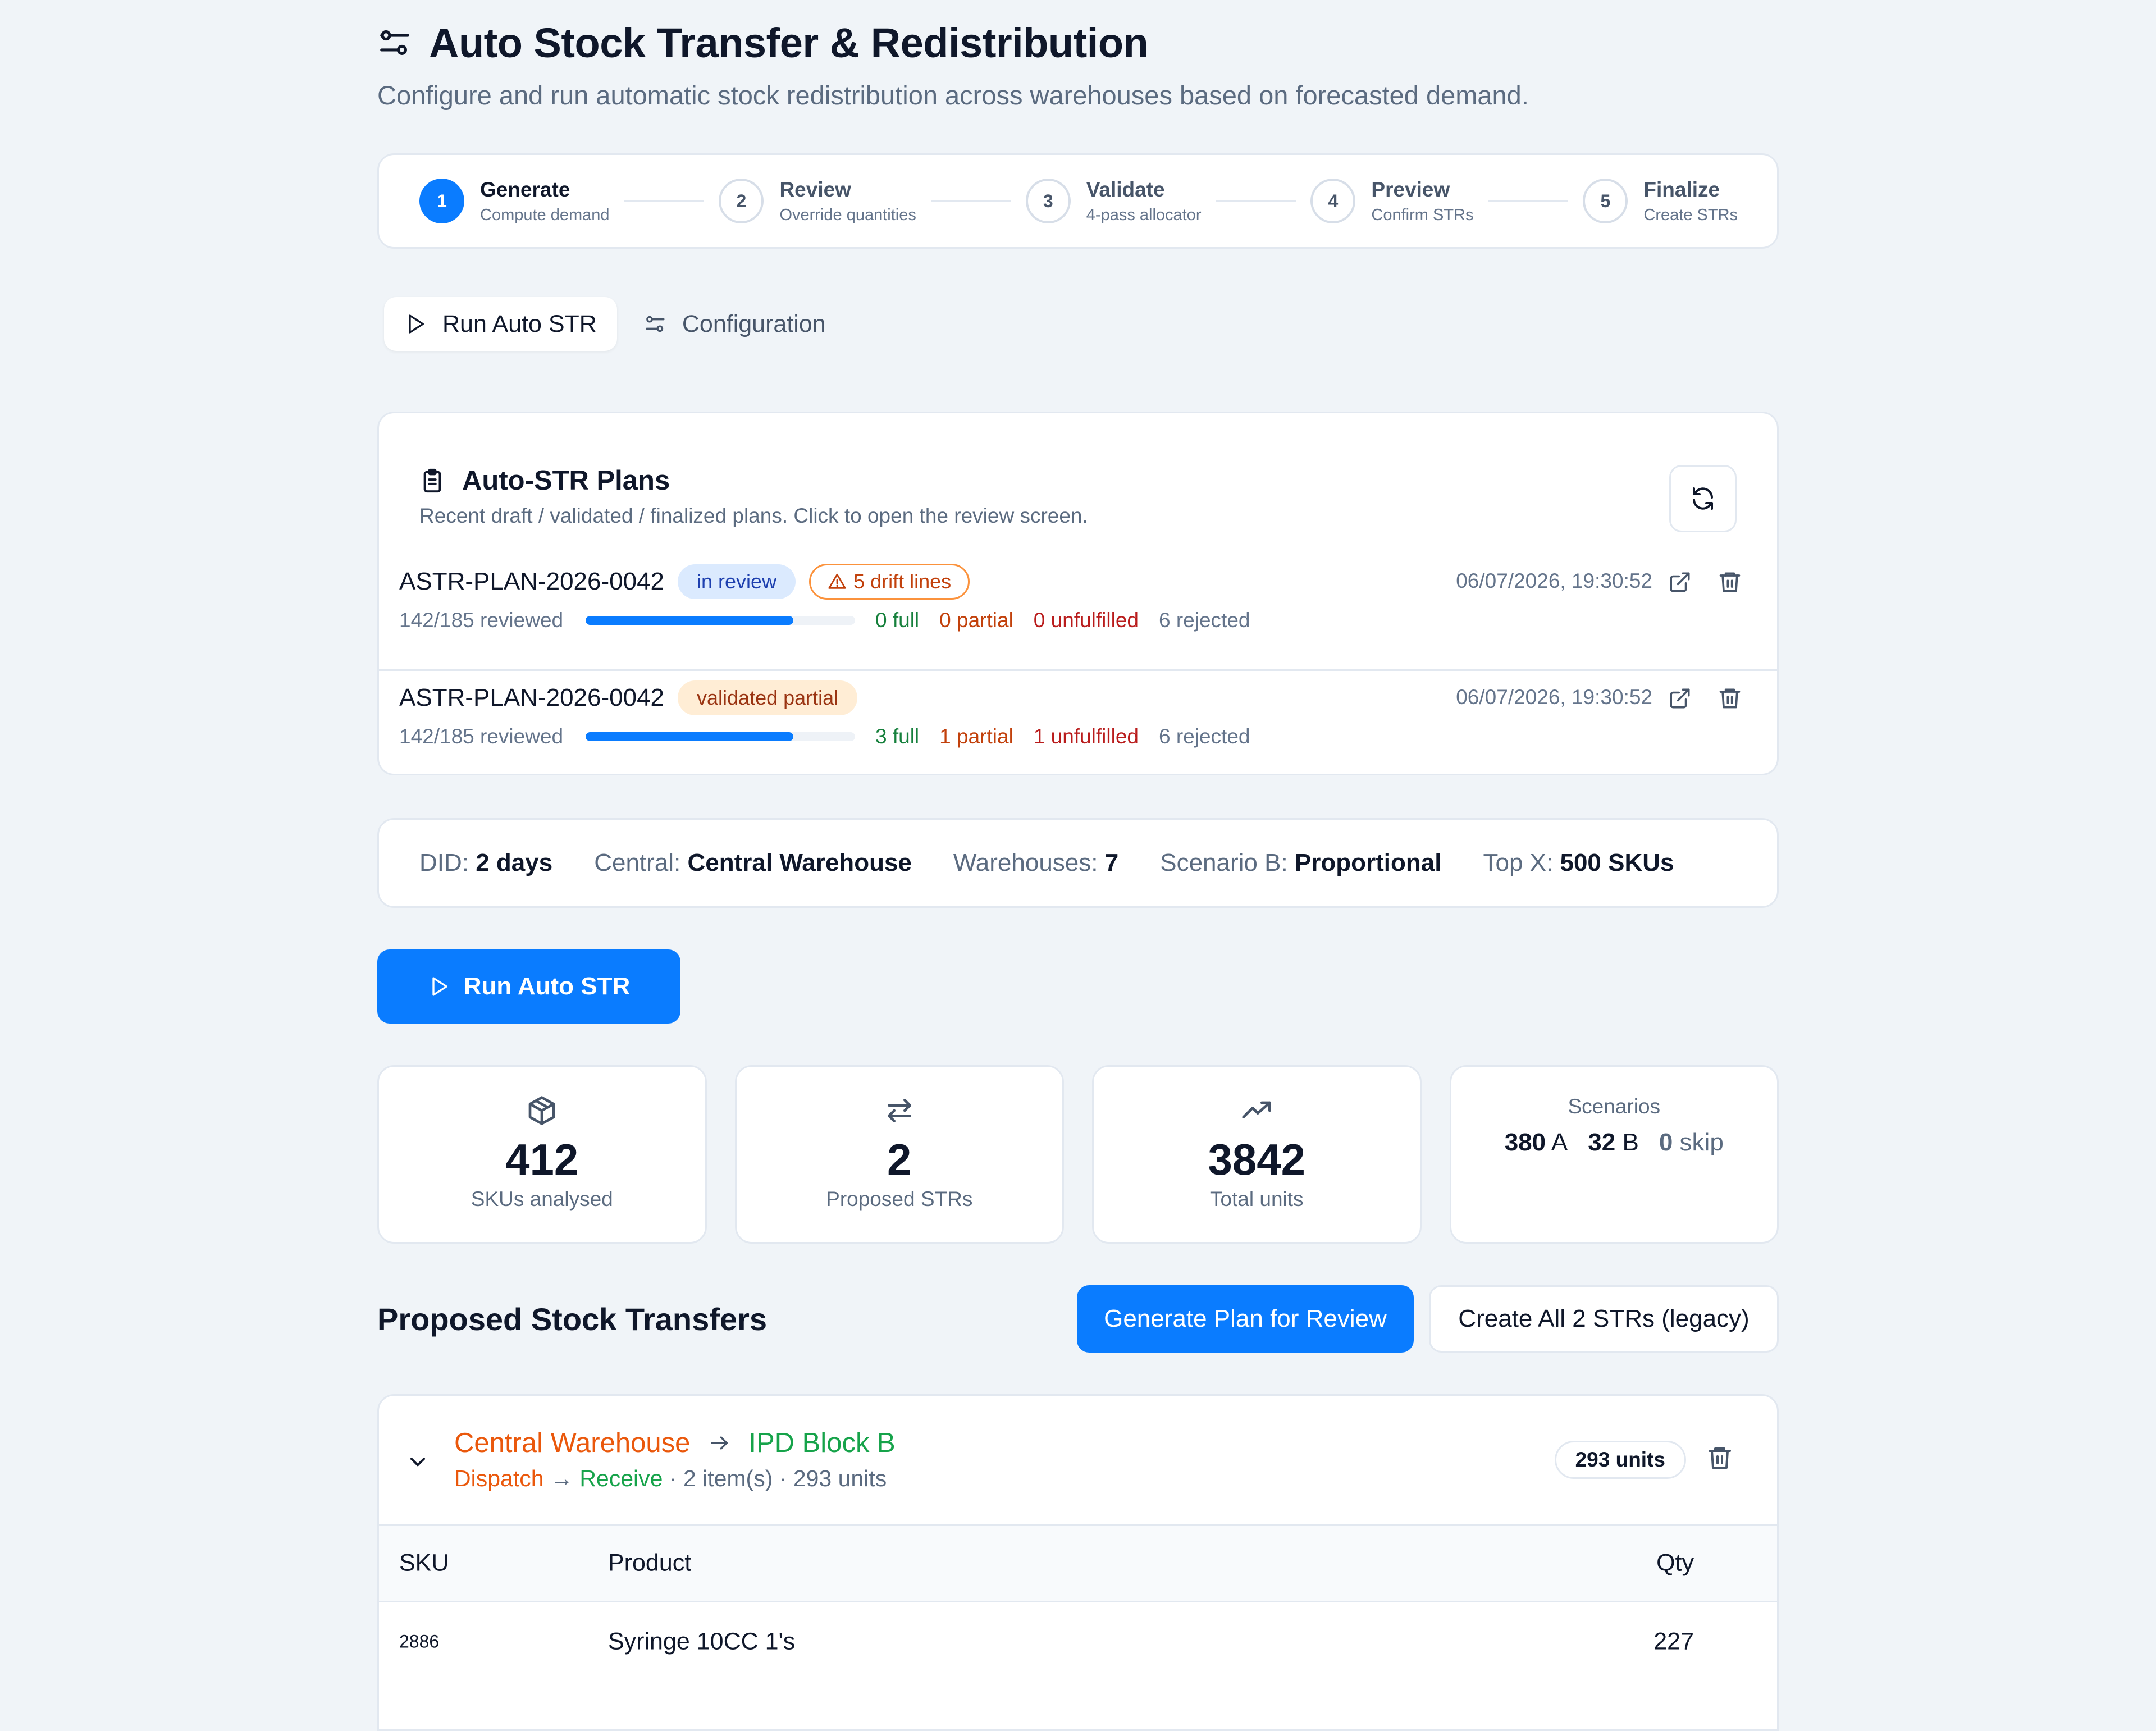 This screenshot has height=1731, width=2156. Describe the element at coordinates (1536, 1143) in the screenshot. I see `scenario-a: 380 A` at that location.